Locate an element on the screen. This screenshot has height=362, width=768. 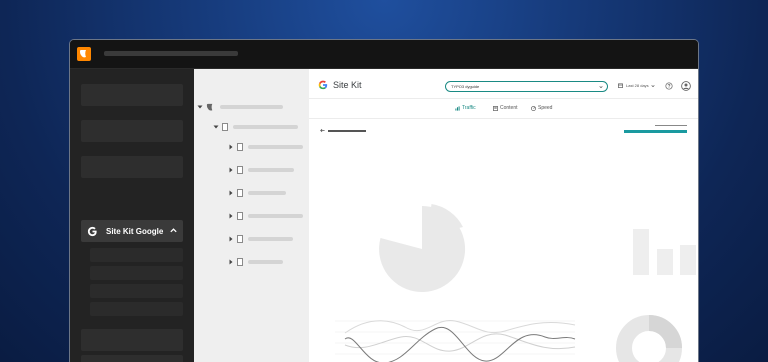
donut-segment is located at coordinates (665, 332).